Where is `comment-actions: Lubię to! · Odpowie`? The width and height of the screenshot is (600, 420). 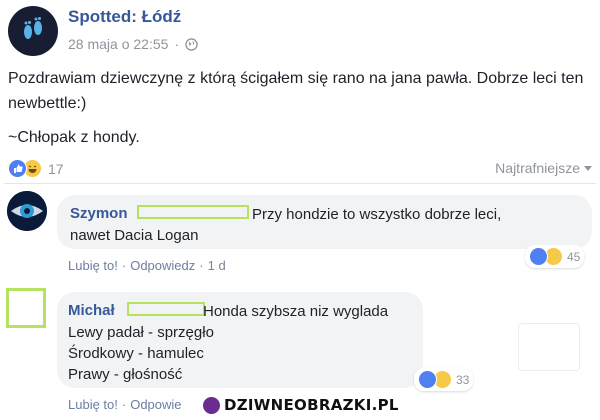 comment-actions: Lubię to! · Odpowie is located at coordinates (125, 404).